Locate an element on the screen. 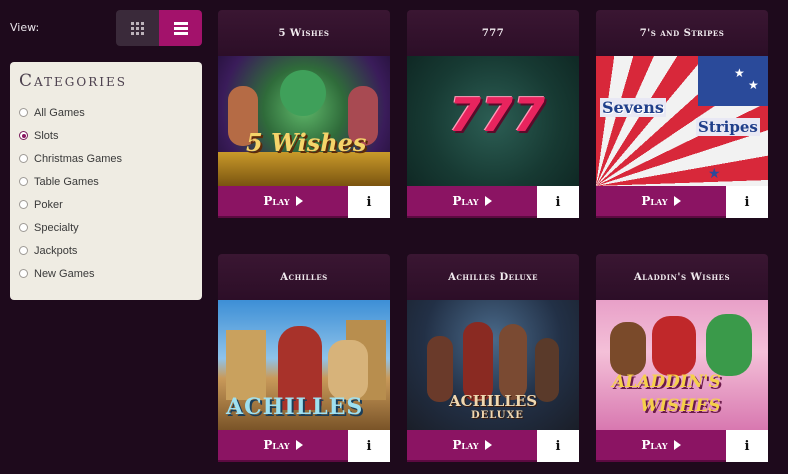 This screenshot has width=788, height=474. game-thumbnail: 777 is located at coordinates (493, 121).